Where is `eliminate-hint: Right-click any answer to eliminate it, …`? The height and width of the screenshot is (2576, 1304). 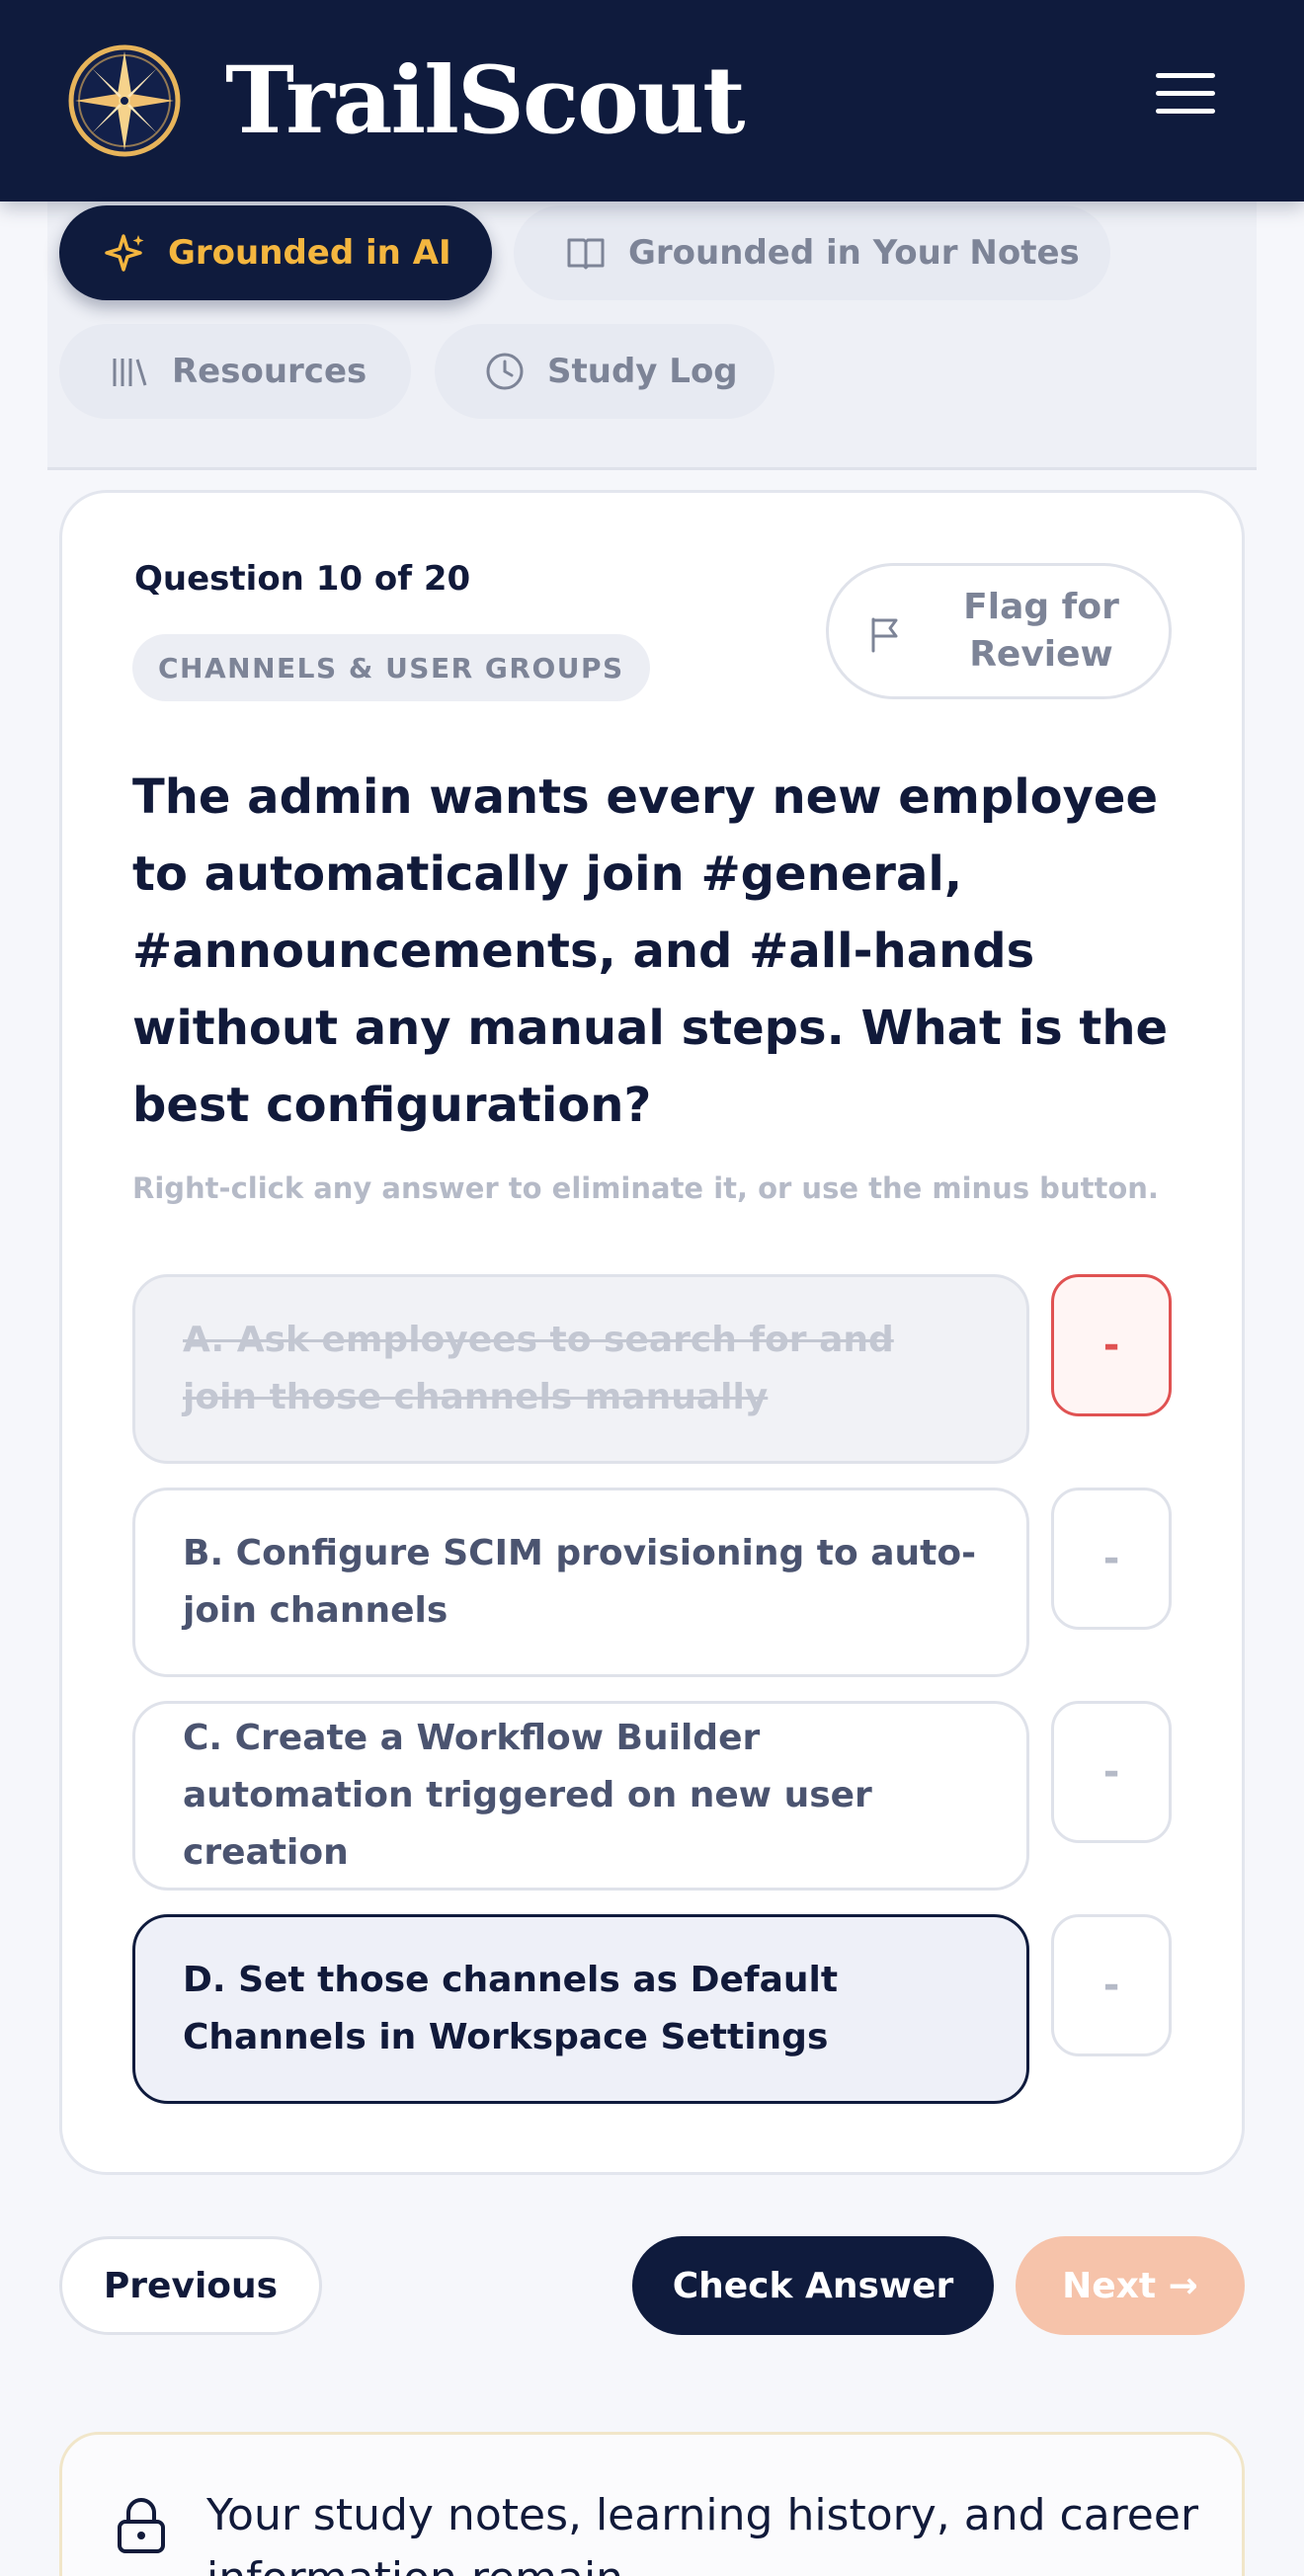 eliminate-hint: Right-click any answer to eliminate it, … is located at coordinates (645, 1188).